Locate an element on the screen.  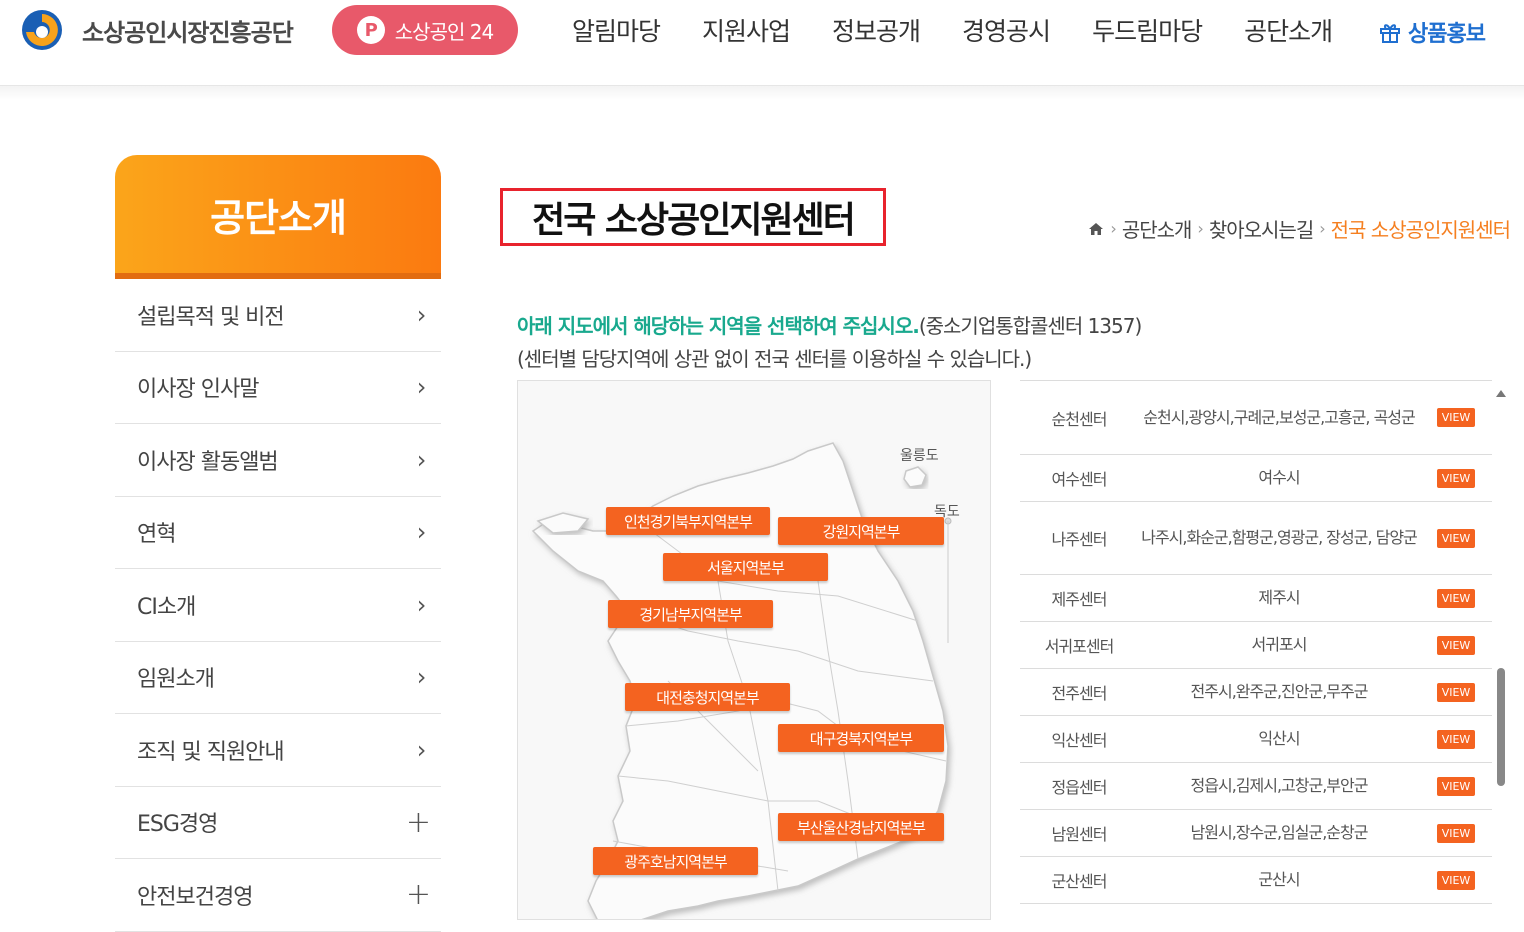
sbiz24-label: 소상공인 24 is located at coordinates (444, 31).